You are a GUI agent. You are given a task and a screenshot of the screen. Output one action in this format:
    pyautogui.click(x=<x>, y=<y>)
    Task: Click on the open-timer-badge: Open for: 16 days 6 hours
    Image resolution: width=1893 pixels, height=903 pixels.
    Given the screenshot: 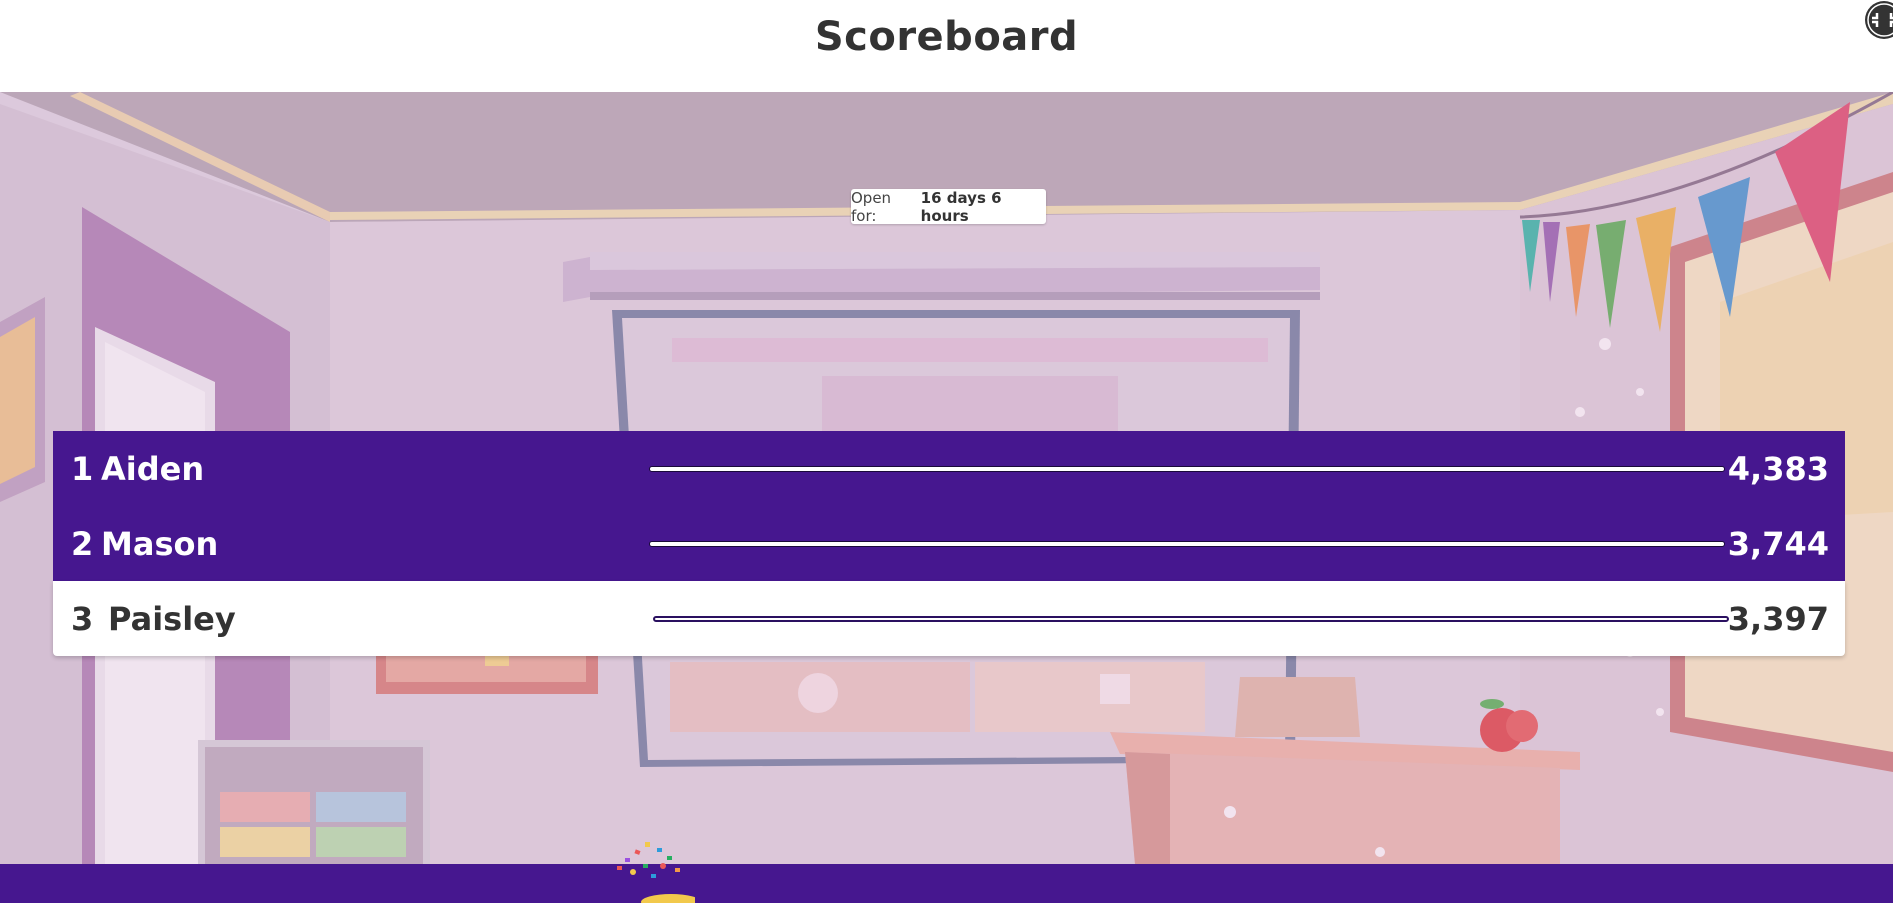 What is the action you would take?
    pyautogui.click(x=948, y=206)
    